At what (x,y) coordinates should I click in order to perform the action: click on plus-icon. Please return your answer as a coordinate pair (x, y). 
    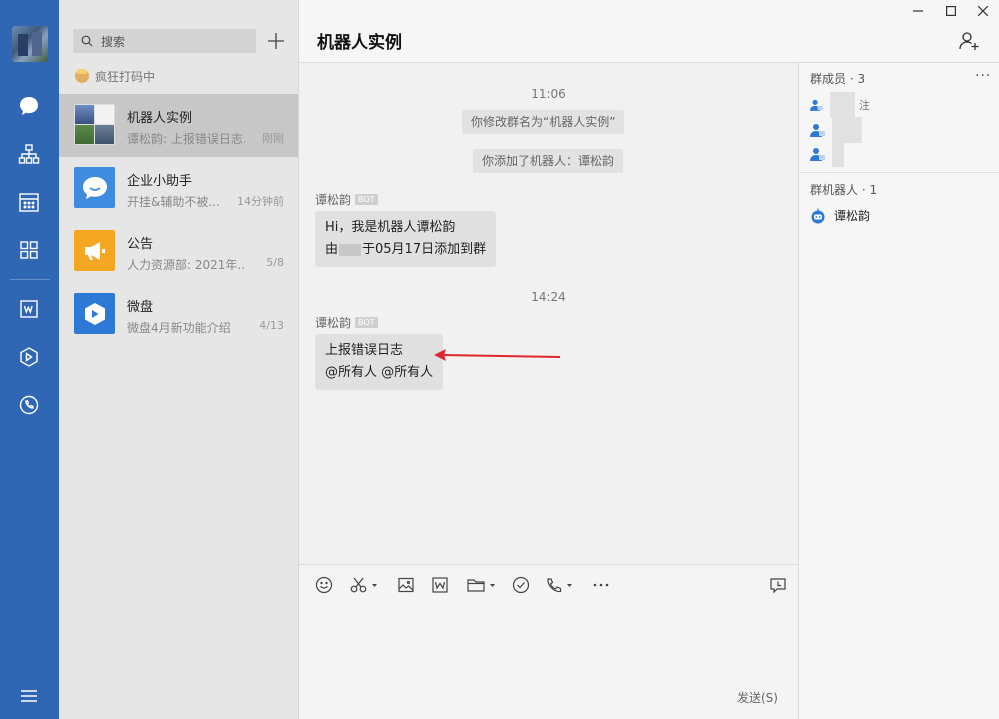
    Looking at the image, I should click on (276, 41).